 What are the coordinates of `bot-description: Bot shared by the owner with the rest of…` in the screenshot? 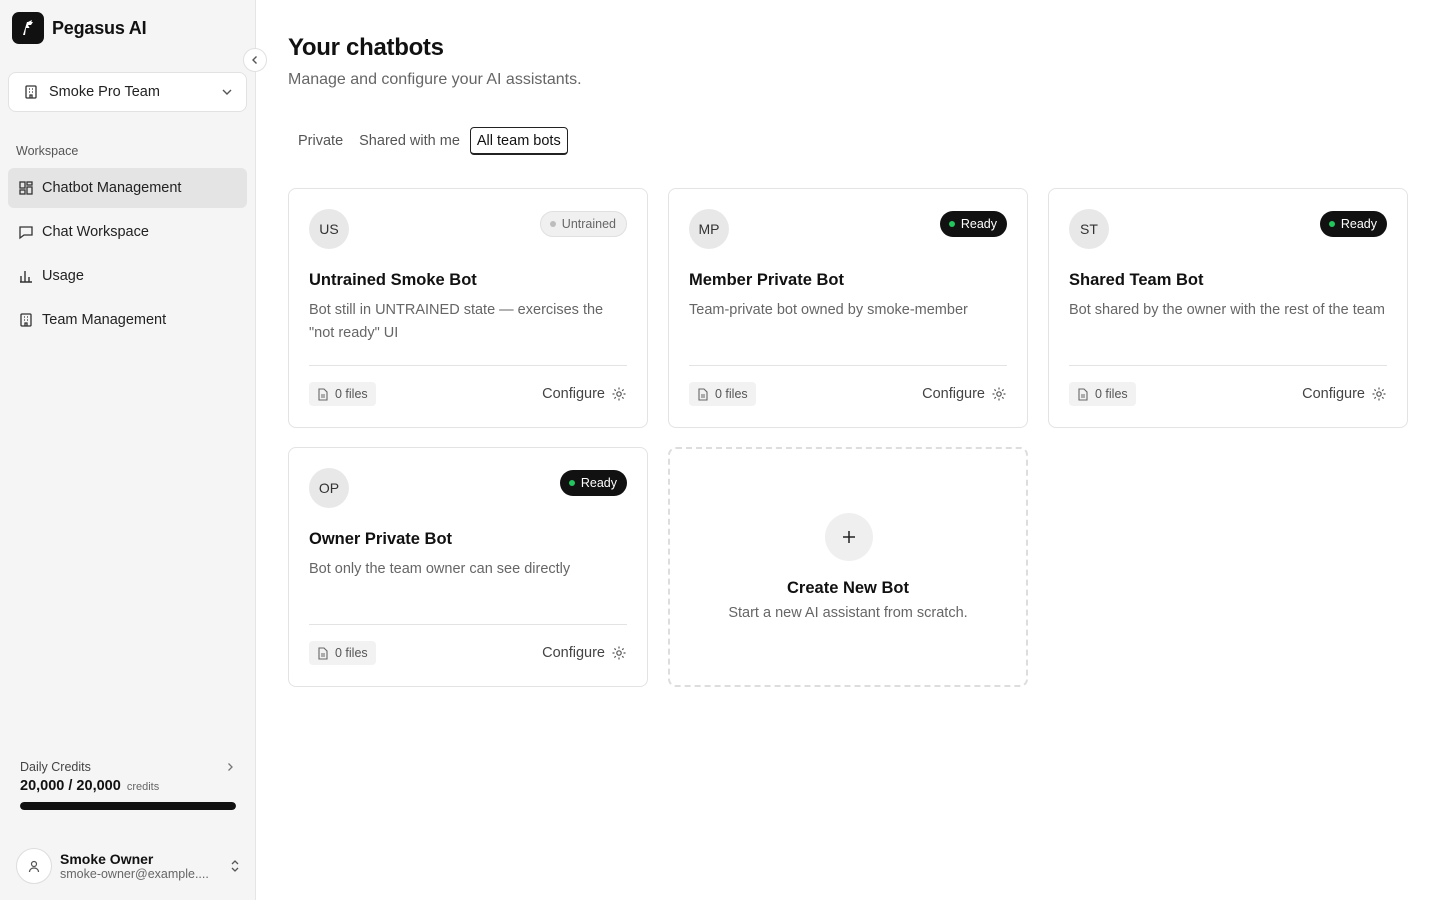 It's located at (1227, 310).